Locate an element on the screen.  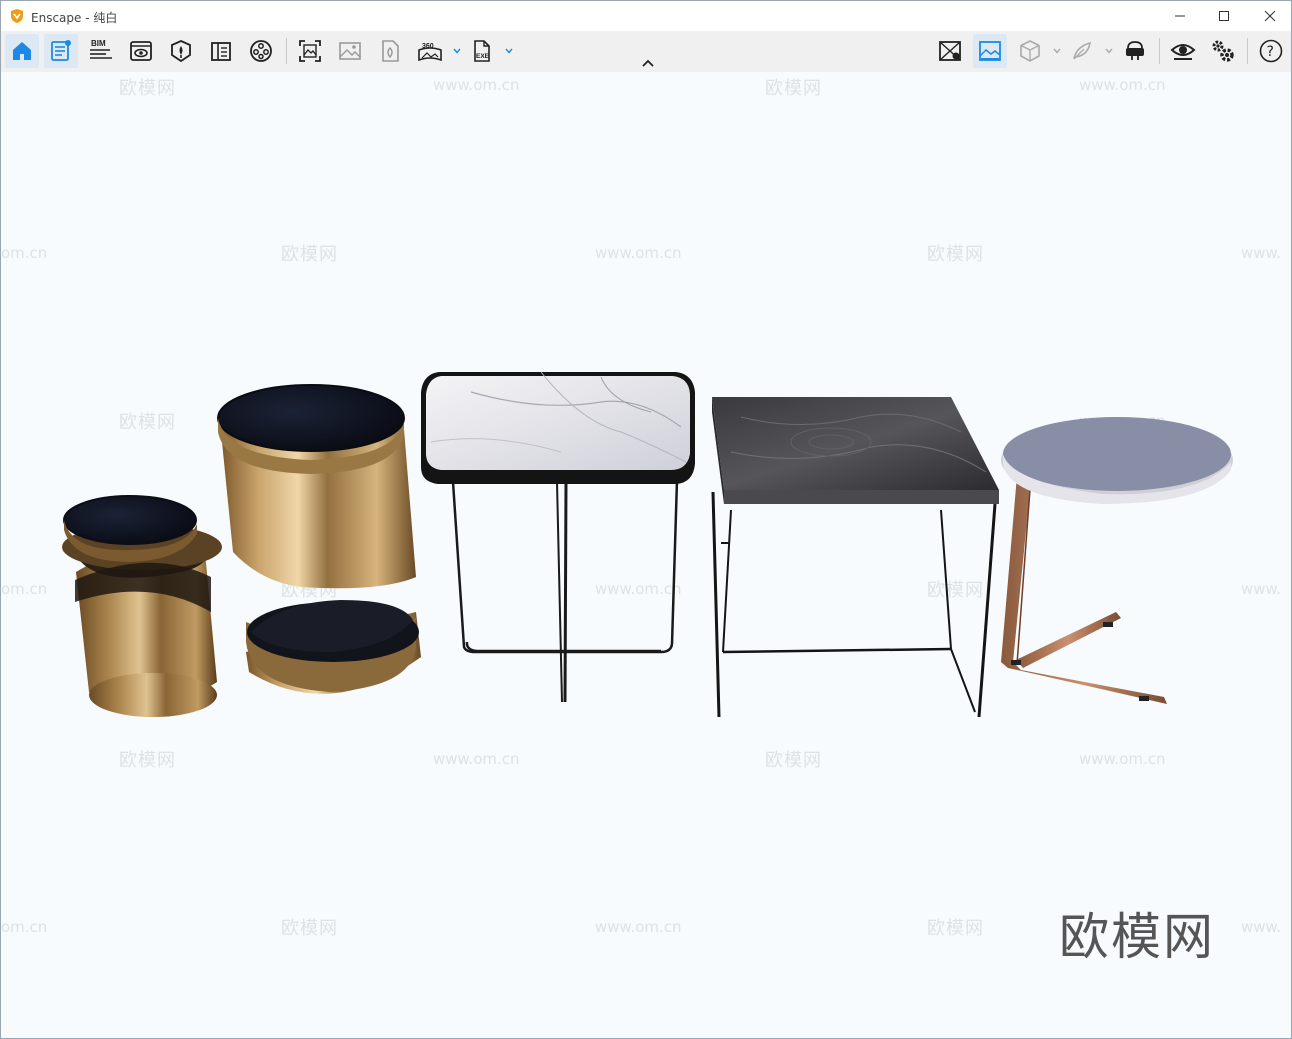
settings-button is located at coordinates (1223, 51).